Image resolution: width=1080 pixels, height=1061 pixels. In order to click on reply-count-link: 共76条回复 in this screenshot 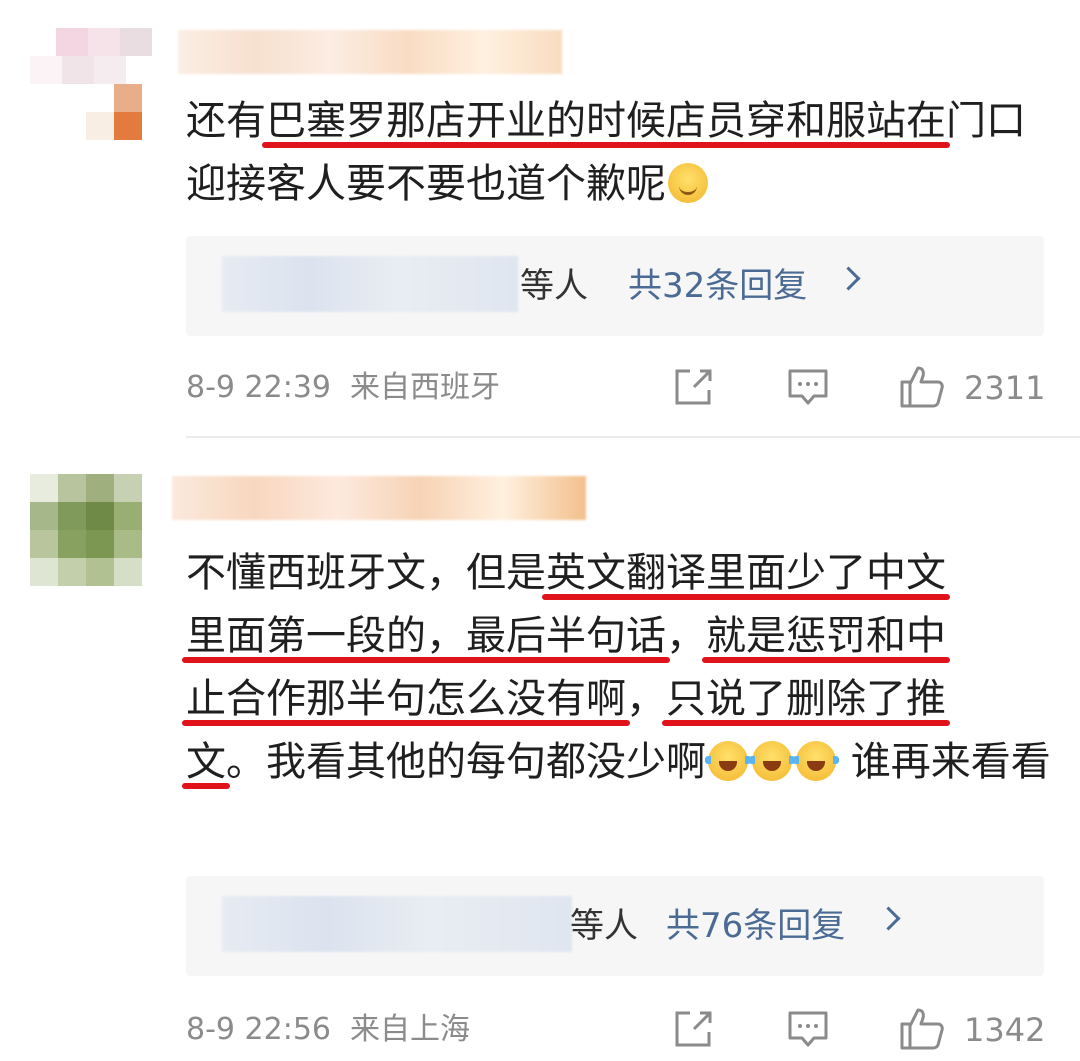, I will do `click(755, 926)`.